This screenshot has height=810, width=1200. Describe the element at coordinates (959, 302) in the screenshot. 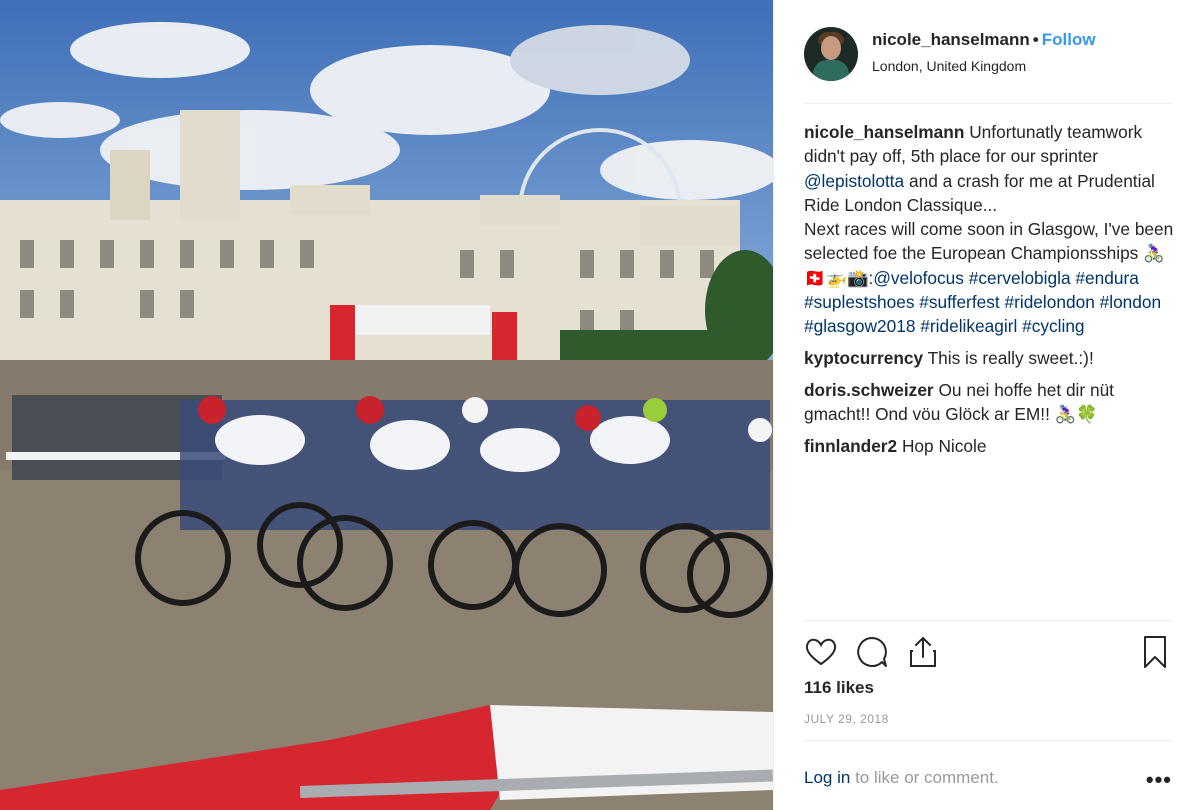

I see `hashtag-link: #sufferfest` at that location.